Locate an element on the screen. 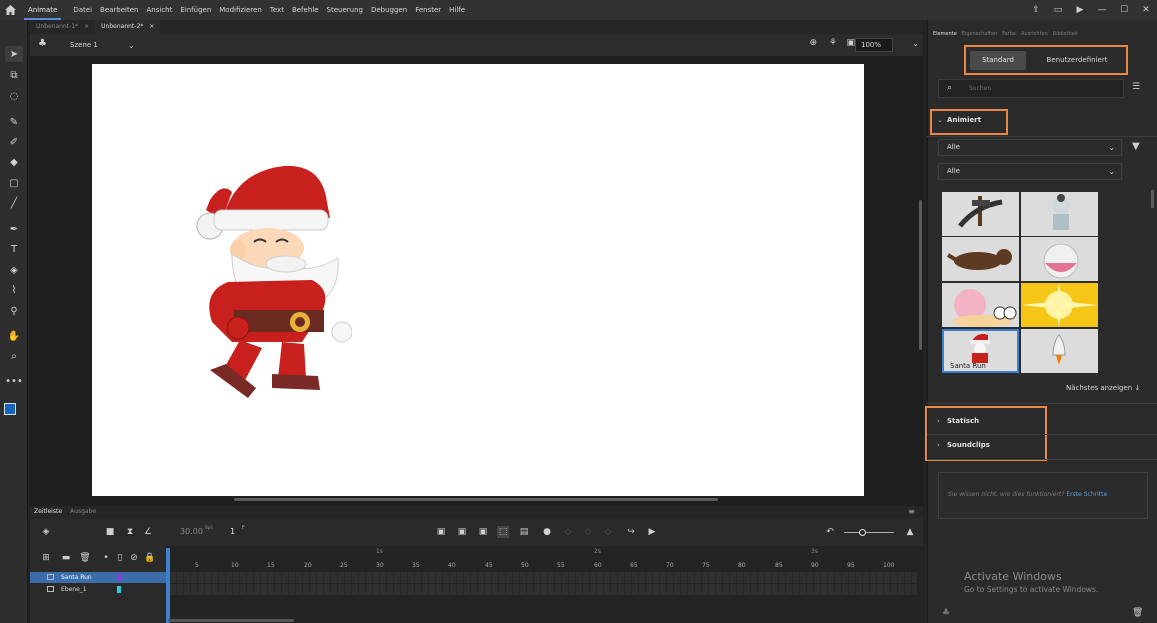  tab-output: Ausgabe is located at coordinates (83, 512).